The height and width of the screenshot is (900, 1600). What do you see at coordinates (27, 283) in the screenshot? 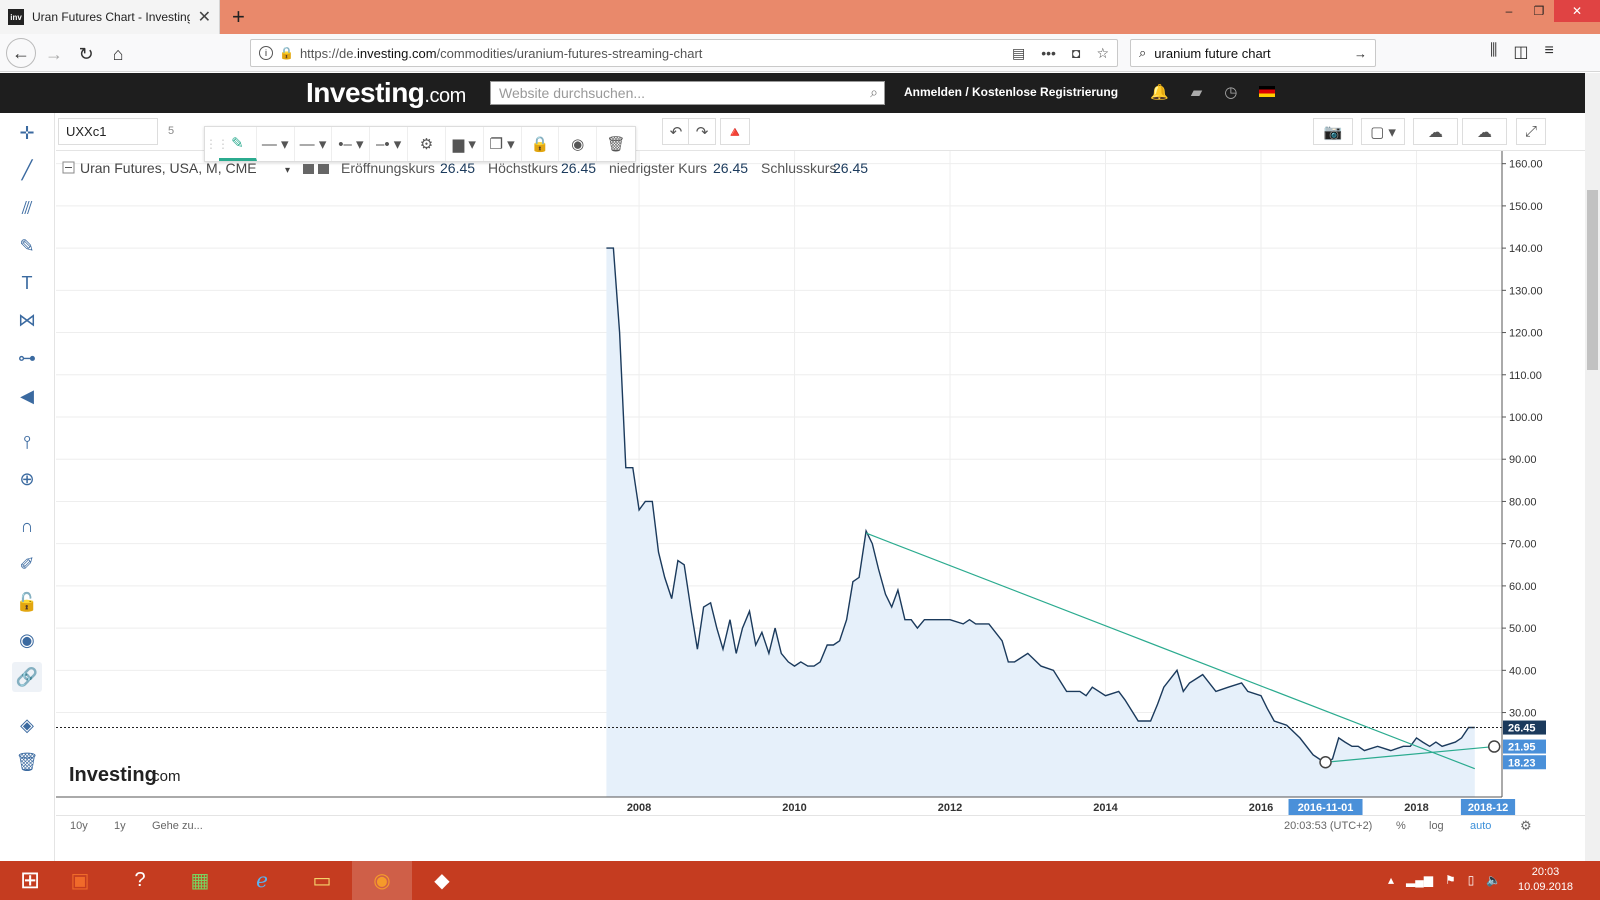
I see `text-tool-icon: T` at bounding box center [27, 283].